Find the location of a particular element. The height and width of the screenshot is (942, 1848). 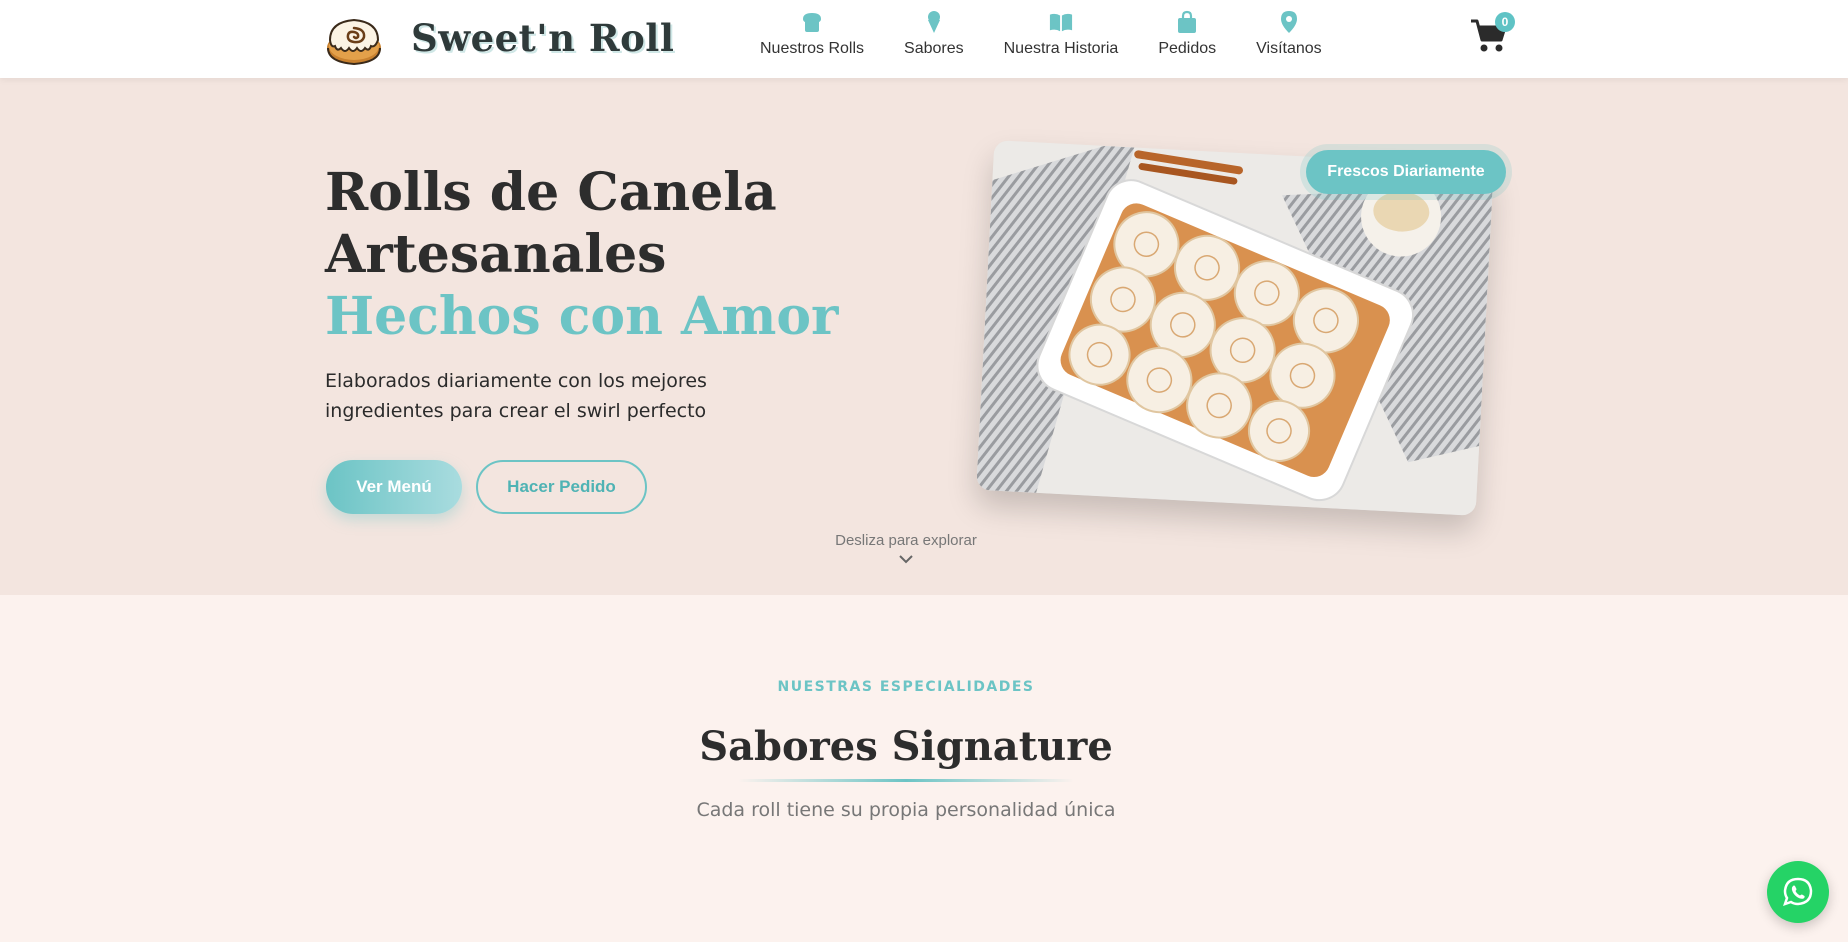

nav-label: Nuestros Rolls is located at coordinates (812, 48).